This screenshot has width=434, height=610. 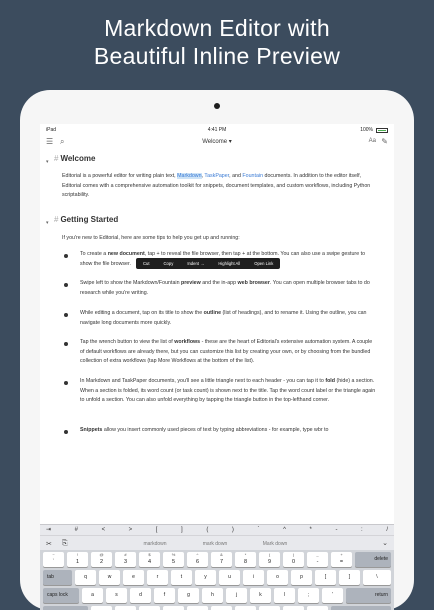 I want to click on keyboard-key: k, so click(x=260, y=595).